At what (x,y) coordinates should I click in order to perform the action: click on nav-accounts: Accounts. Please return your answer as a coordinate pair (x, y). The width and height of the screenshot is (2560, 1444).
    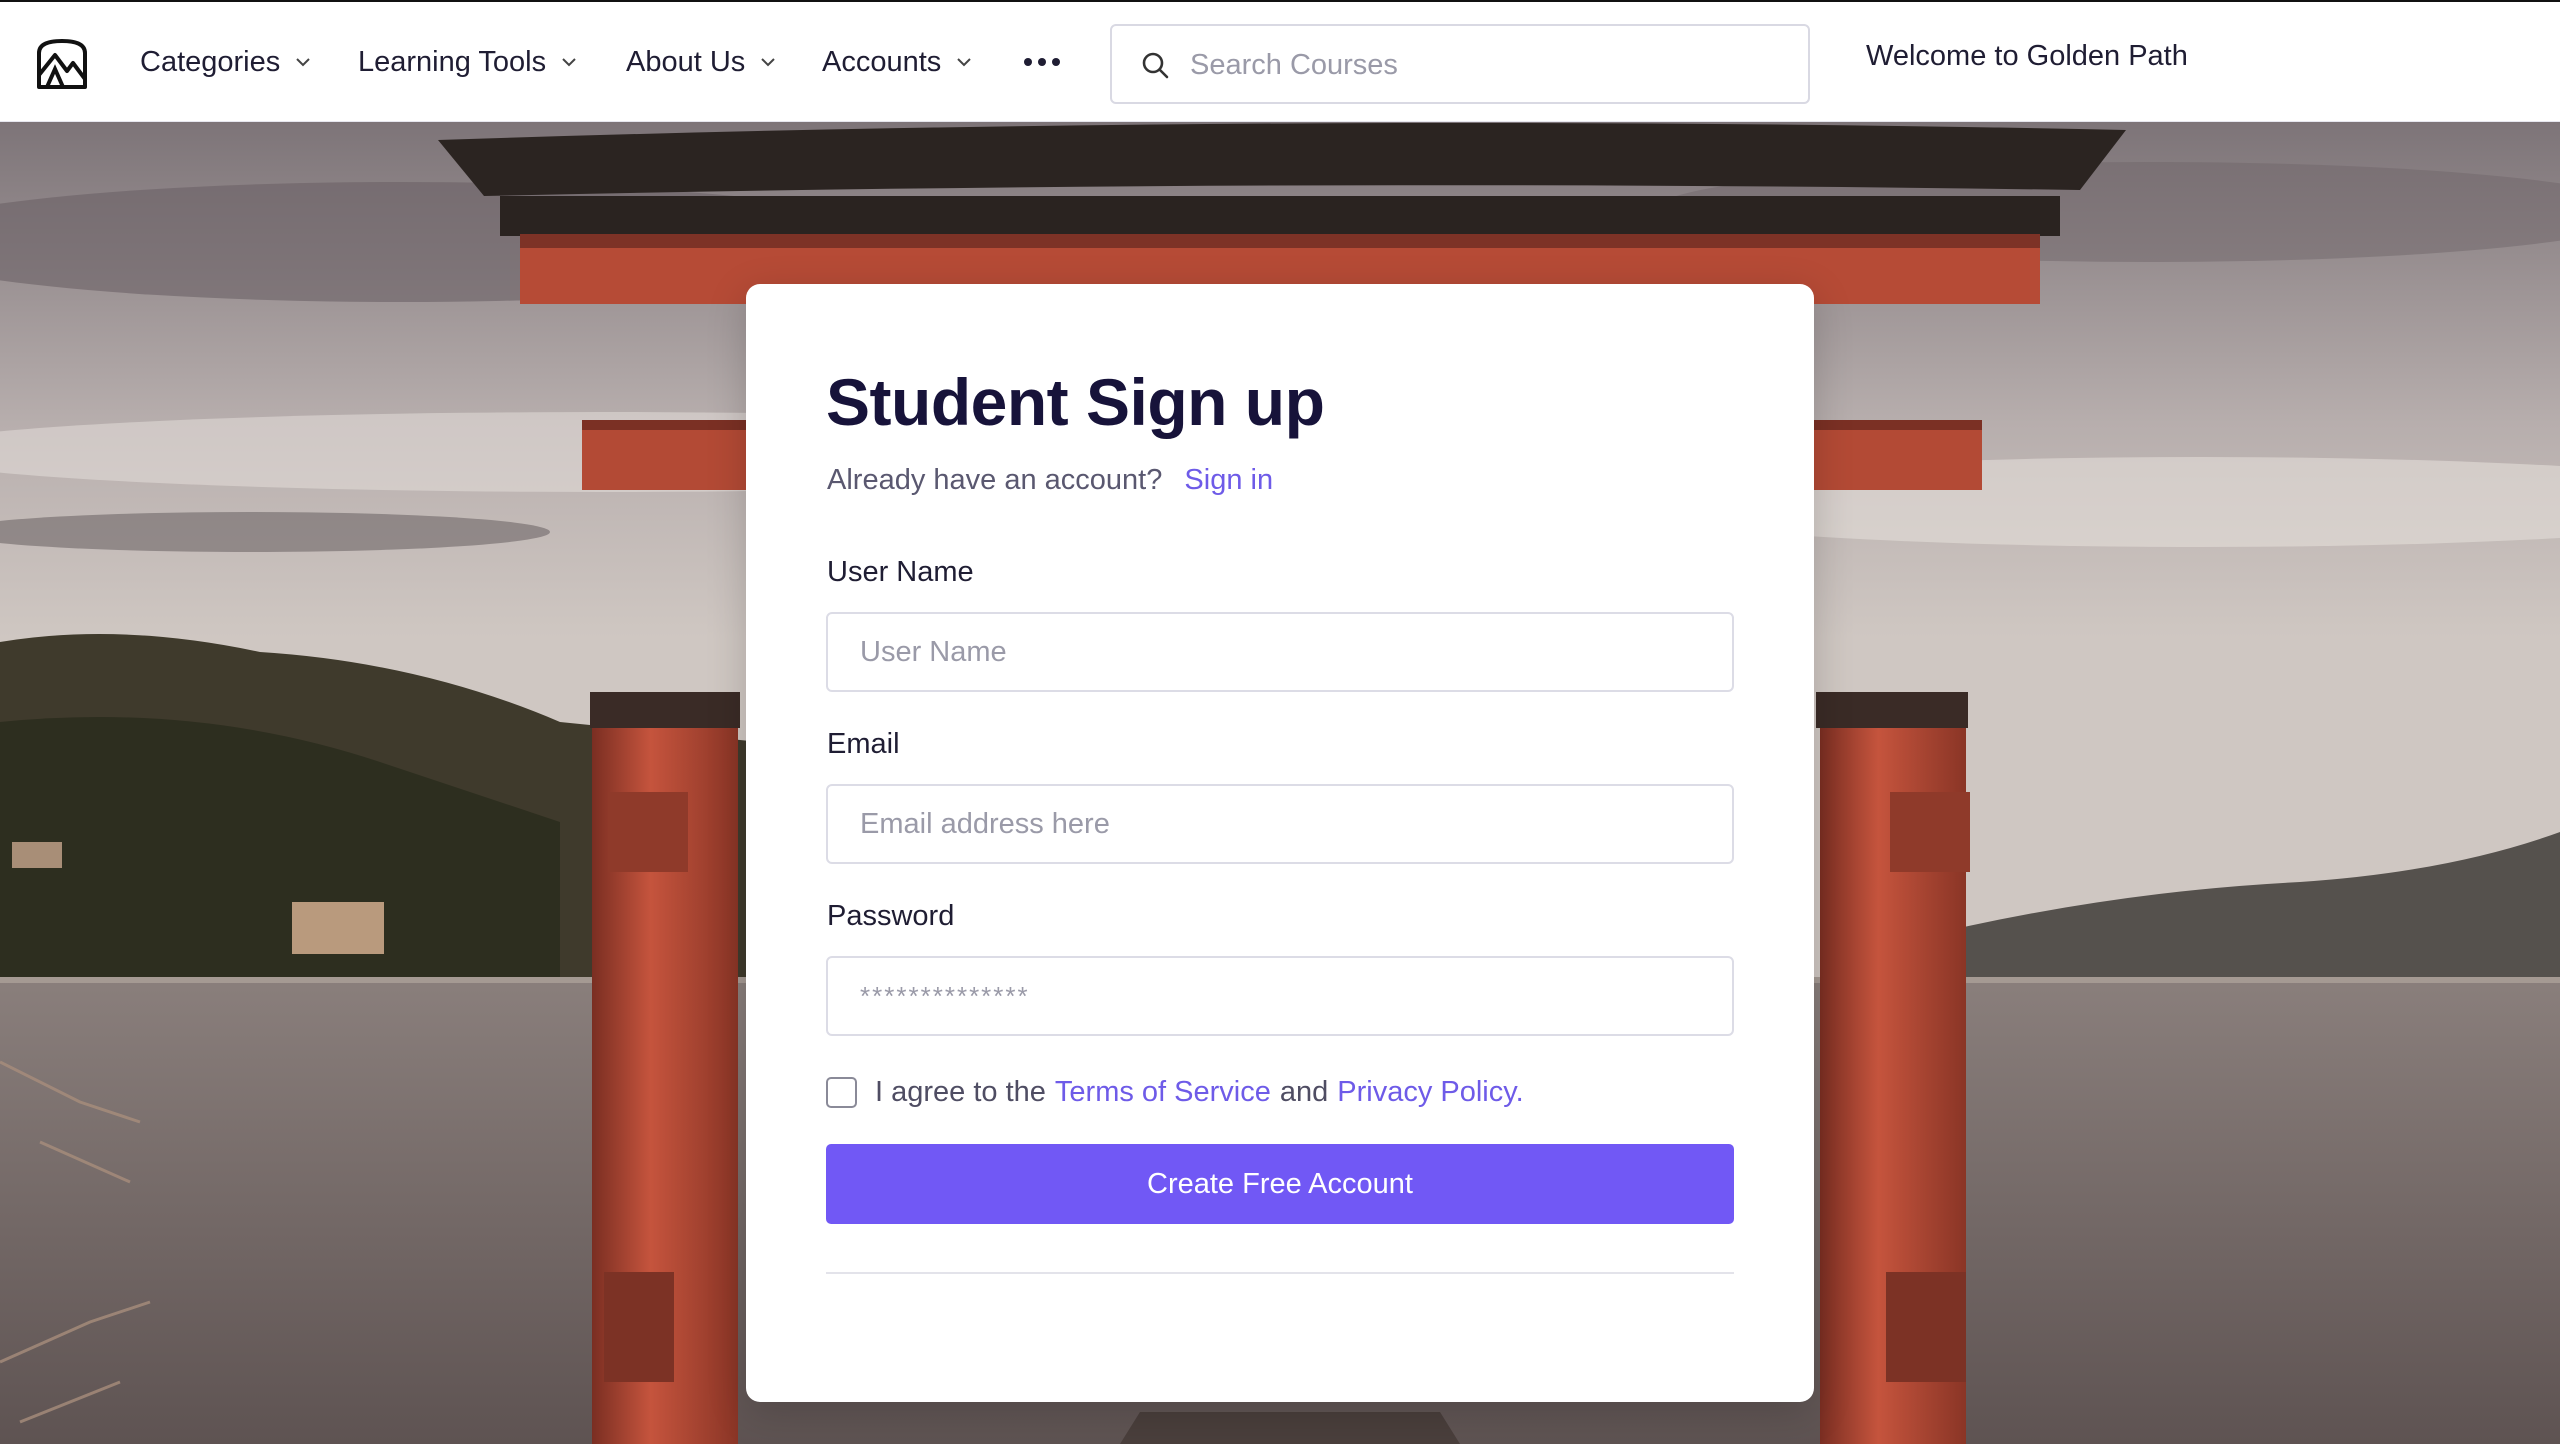
    Looking at the image, I should click on (897, 62).